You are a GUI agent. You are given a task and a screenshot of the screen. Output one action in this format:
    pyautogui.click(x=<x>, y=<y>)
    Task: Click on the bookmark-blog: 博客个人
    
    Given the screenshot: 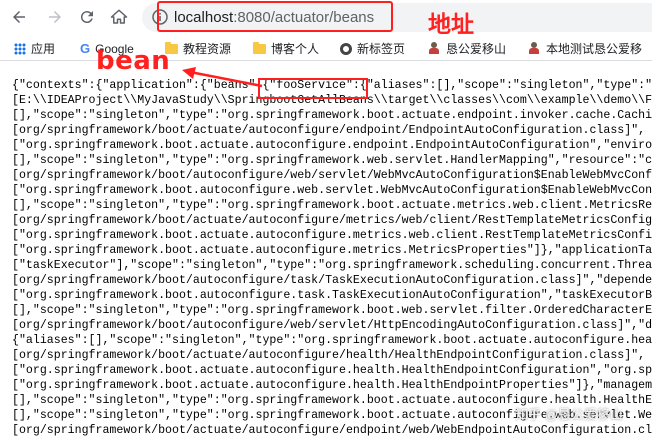 What is the action you would take?
    pyautogui.click(x=286, y=48)
    